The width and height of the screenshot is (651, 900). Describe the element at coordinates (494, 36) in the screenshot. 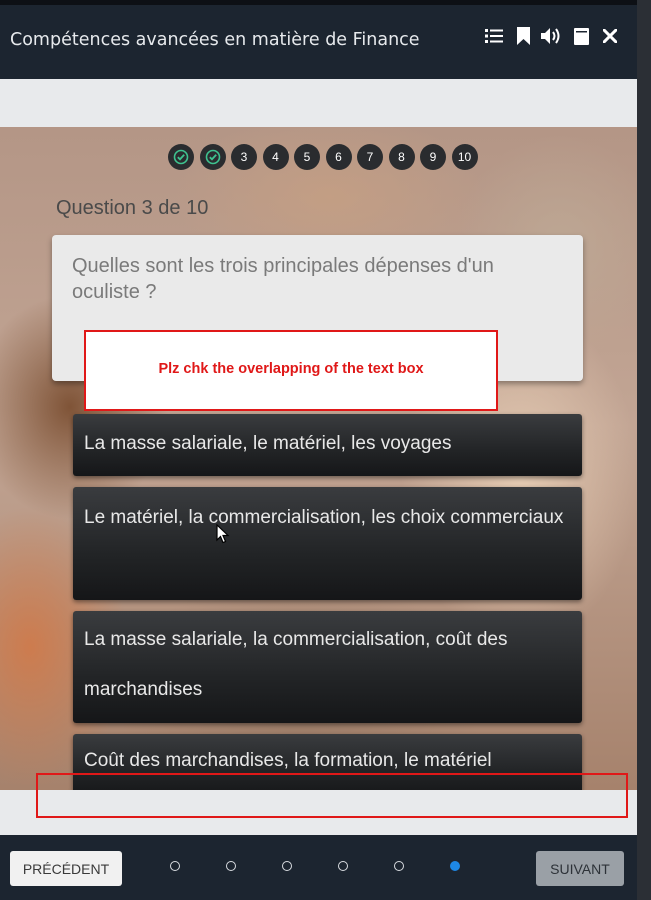

I see `list-icon` at that location.